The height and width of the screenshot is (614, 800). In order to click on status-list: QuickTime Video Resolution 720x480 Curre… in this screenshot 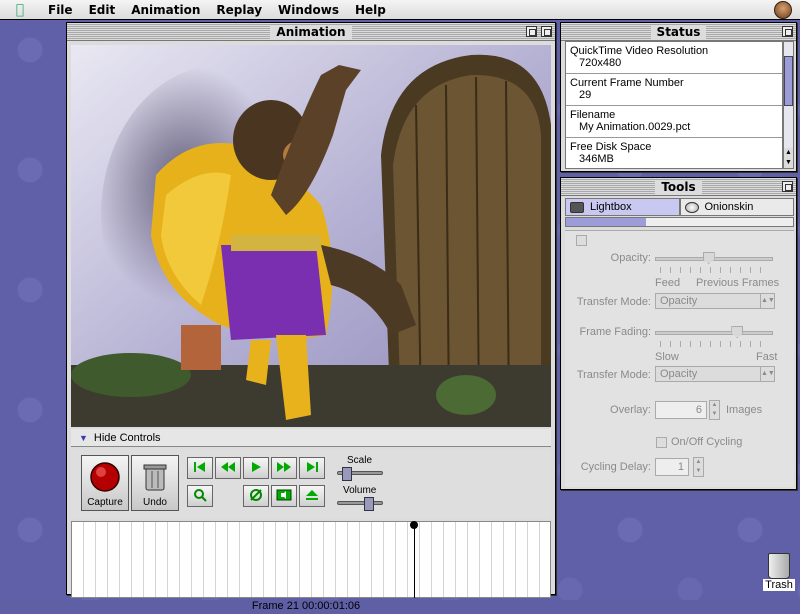, I will do `click(674, 105)`.